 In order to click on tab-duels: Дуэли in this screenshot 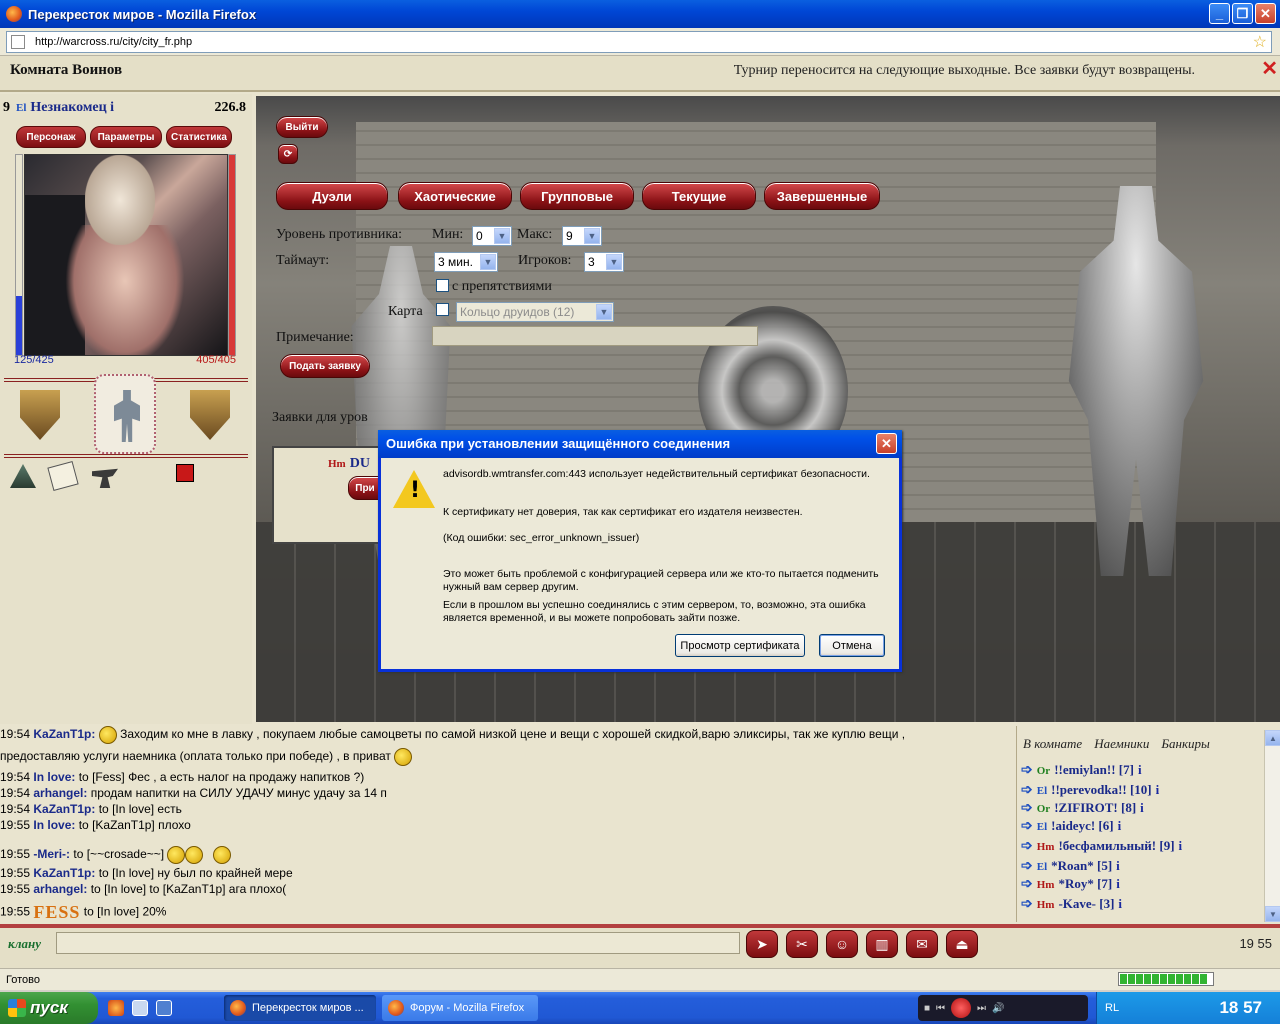, I will do `click(332, 196)`.